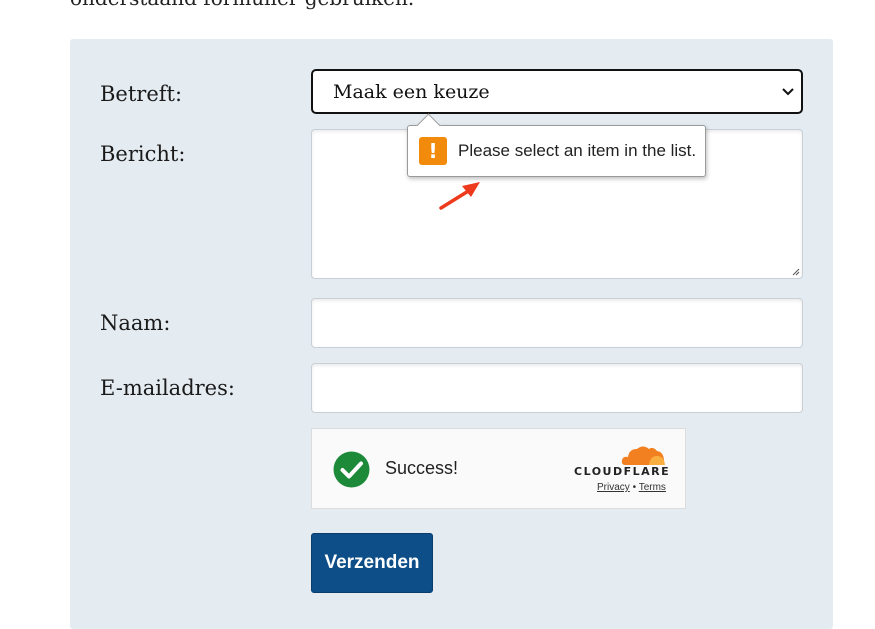 This screenshot has width=875, height=629. I want to click on cloudflare-logo-text: CLOUDFLARE, so click(622, 471).